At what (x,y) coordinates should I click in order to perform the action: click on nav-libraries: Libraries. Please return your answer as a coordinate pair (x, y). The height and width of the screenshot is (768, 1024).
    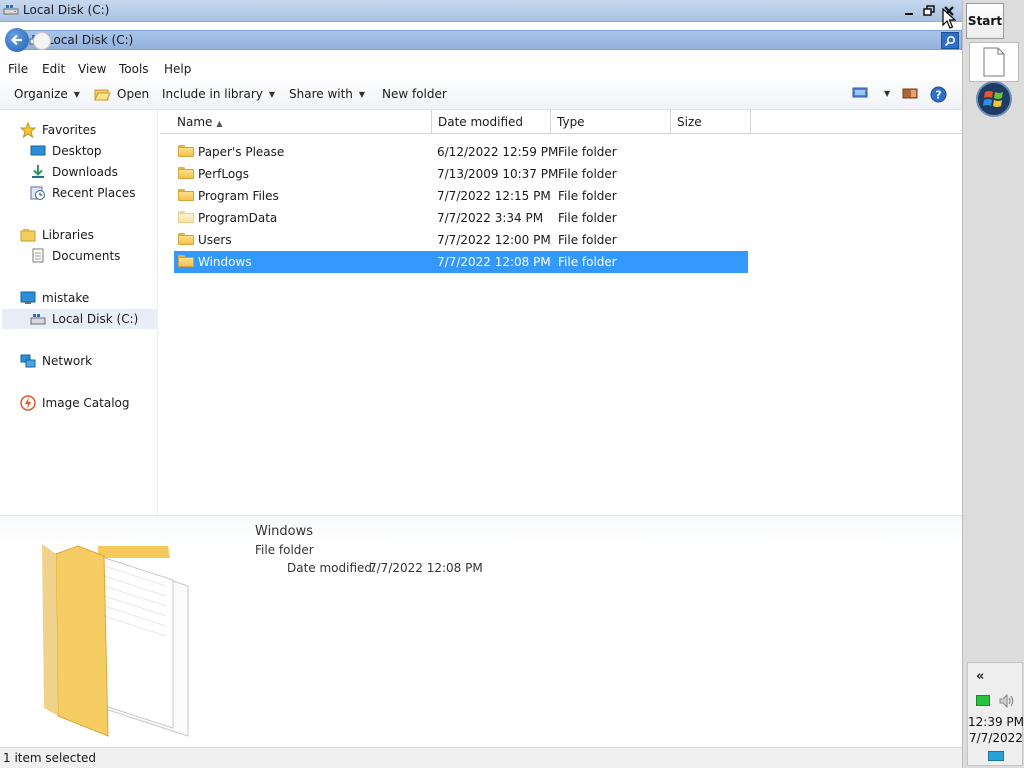
    Looking at the image, I should click on (57, 235).